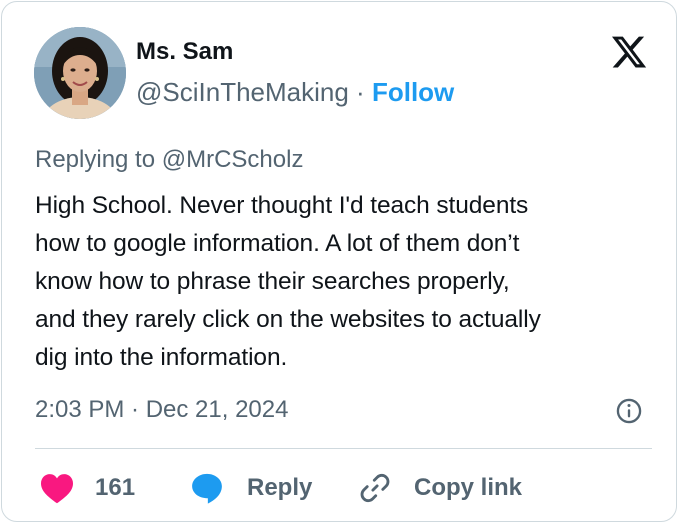 The width and height of the screenshot is (680, 524). I want to click on author-meta: @SciInTheMaking · Follow, so click(295, 92).